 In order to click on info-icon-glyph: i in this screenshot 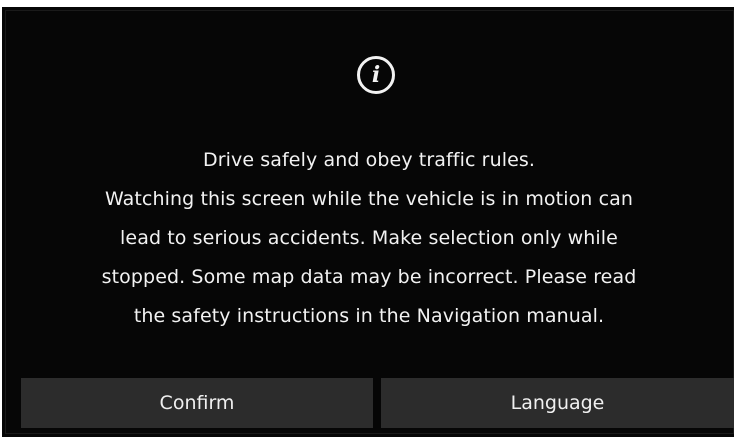, I will do `click(376, 75)`.